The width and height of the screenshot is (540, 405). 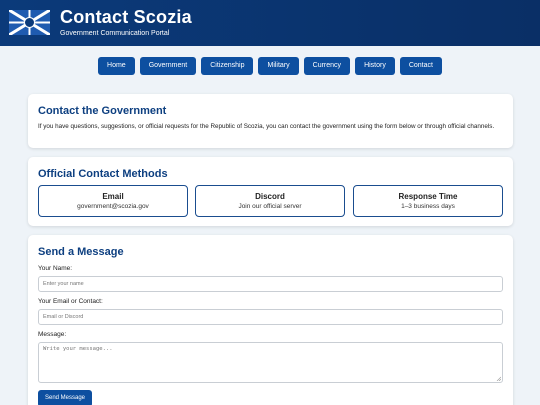 What do you see at coordinates (270, 317) in the screenshot?
I see `contact-input: Email or Discord` at bounding box center [270, 317].